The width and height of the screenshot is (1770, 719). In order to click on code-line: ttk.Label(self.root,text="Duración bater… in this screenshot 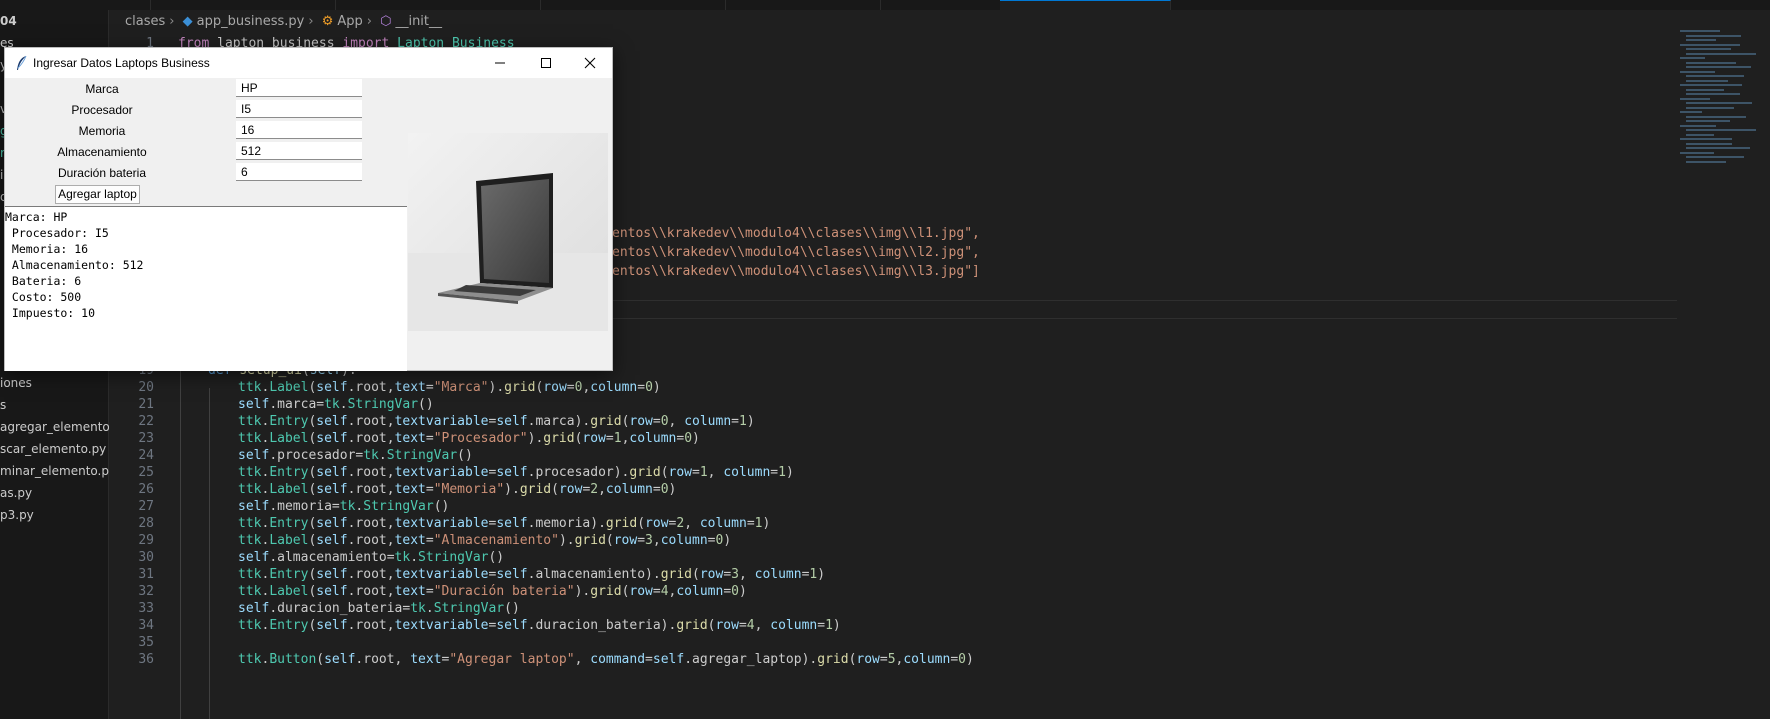, I will do `click(492, 591)`.